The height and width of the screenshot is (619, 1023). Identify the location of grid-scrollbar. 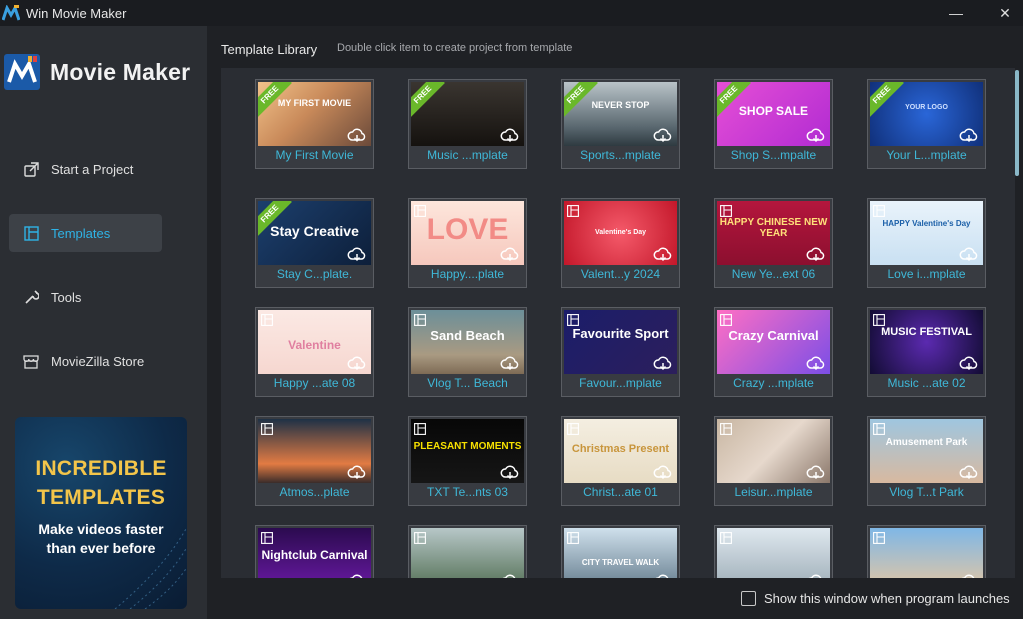
(1017, 123).